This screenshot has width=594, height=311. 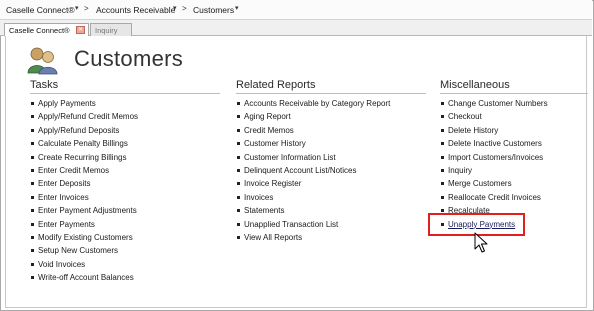 I want to click on task-link: Calculate Penalty Billings, so click(x=125, y=145).